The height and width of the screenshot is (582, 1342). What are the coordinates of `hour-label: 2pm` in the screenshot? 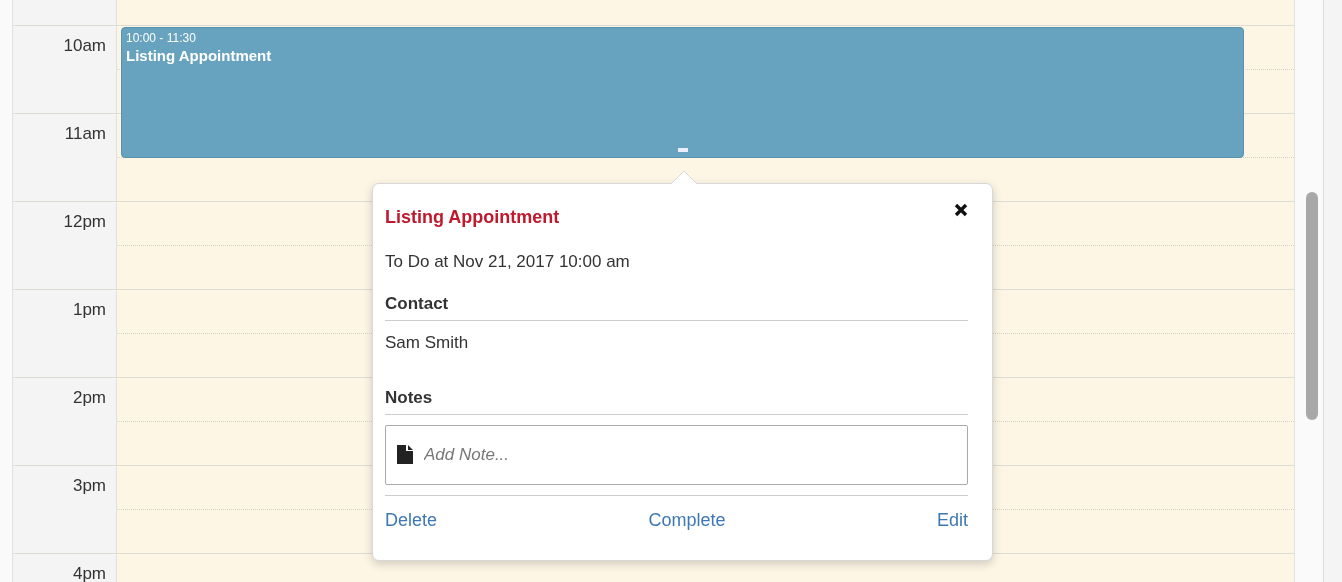 It's located at (89, 398).